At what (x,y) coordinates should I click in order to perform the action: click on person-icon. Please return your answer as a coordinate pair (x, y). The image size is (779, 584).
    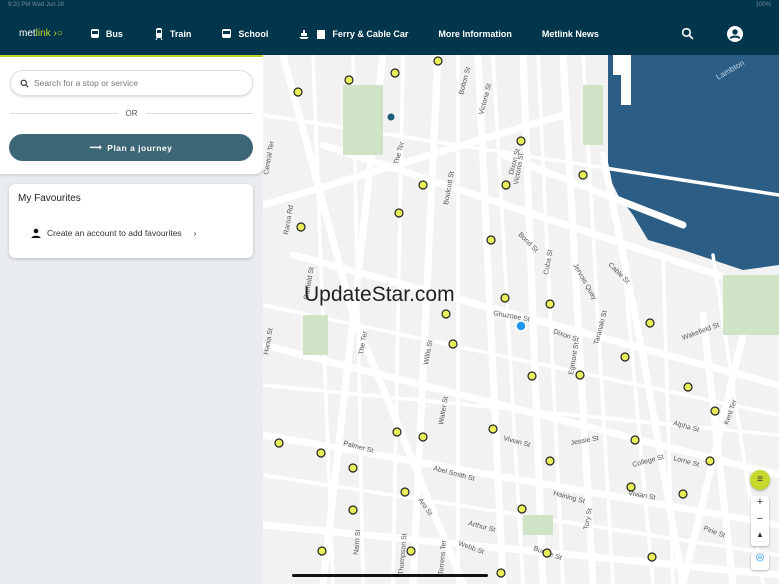
    Looking at the image, I should click on (36, 233).